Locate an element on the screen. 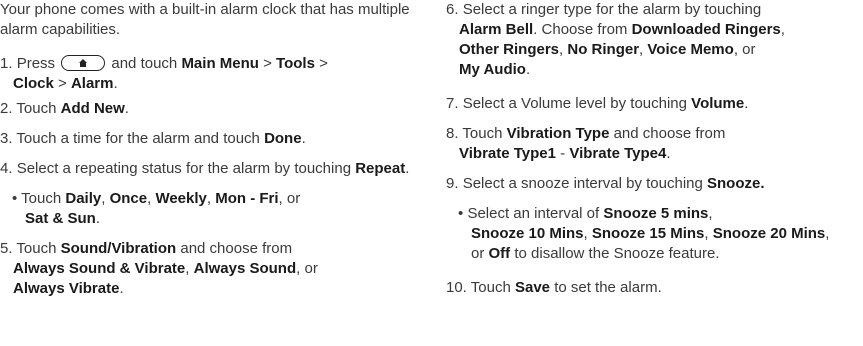 This screenshot has height=346, width=863. other-ringers-label: Other Ringers is located at coordinates (509, 49).